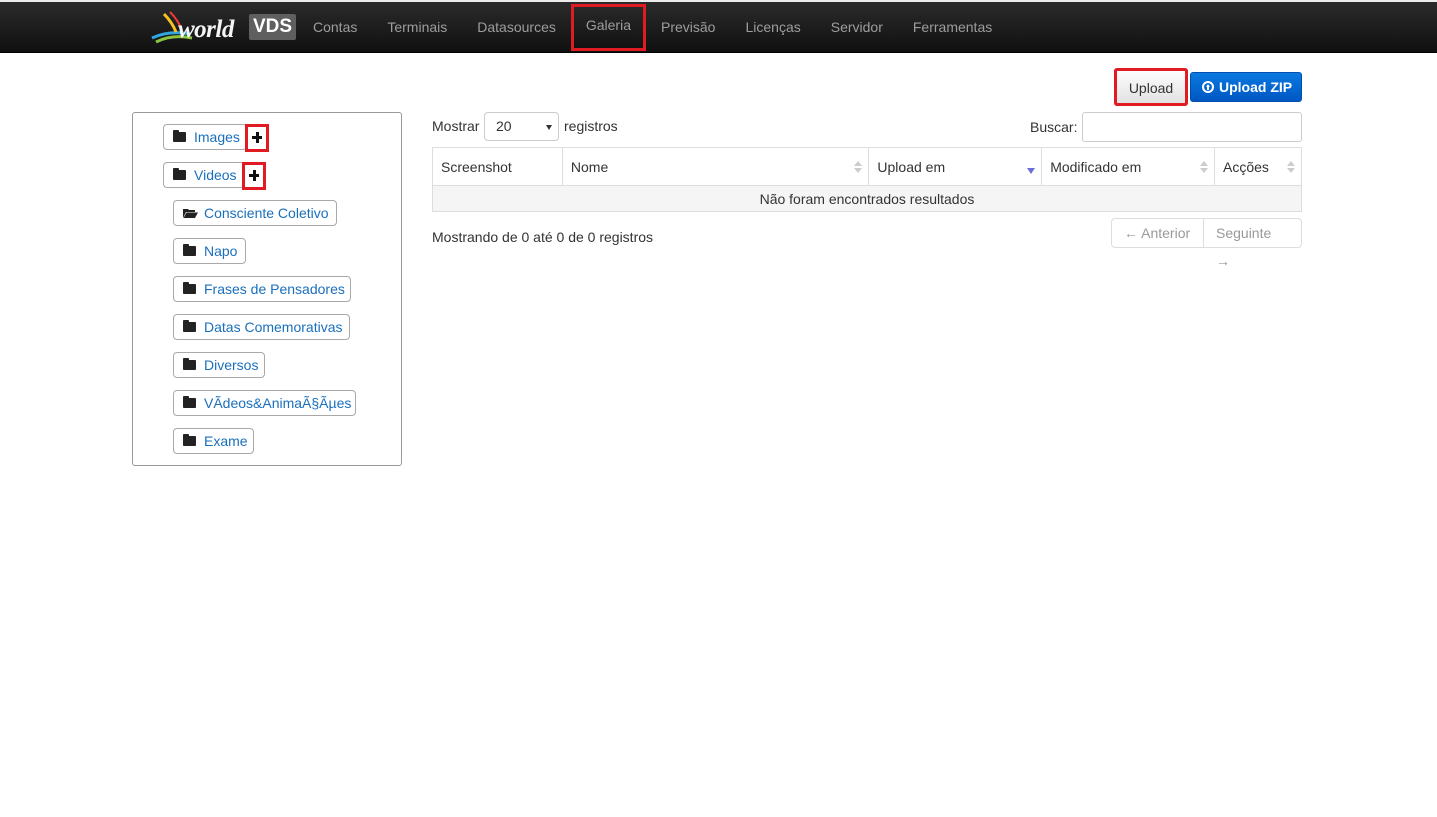  I want to click on folder-label: Diversos, so click(231, 365).